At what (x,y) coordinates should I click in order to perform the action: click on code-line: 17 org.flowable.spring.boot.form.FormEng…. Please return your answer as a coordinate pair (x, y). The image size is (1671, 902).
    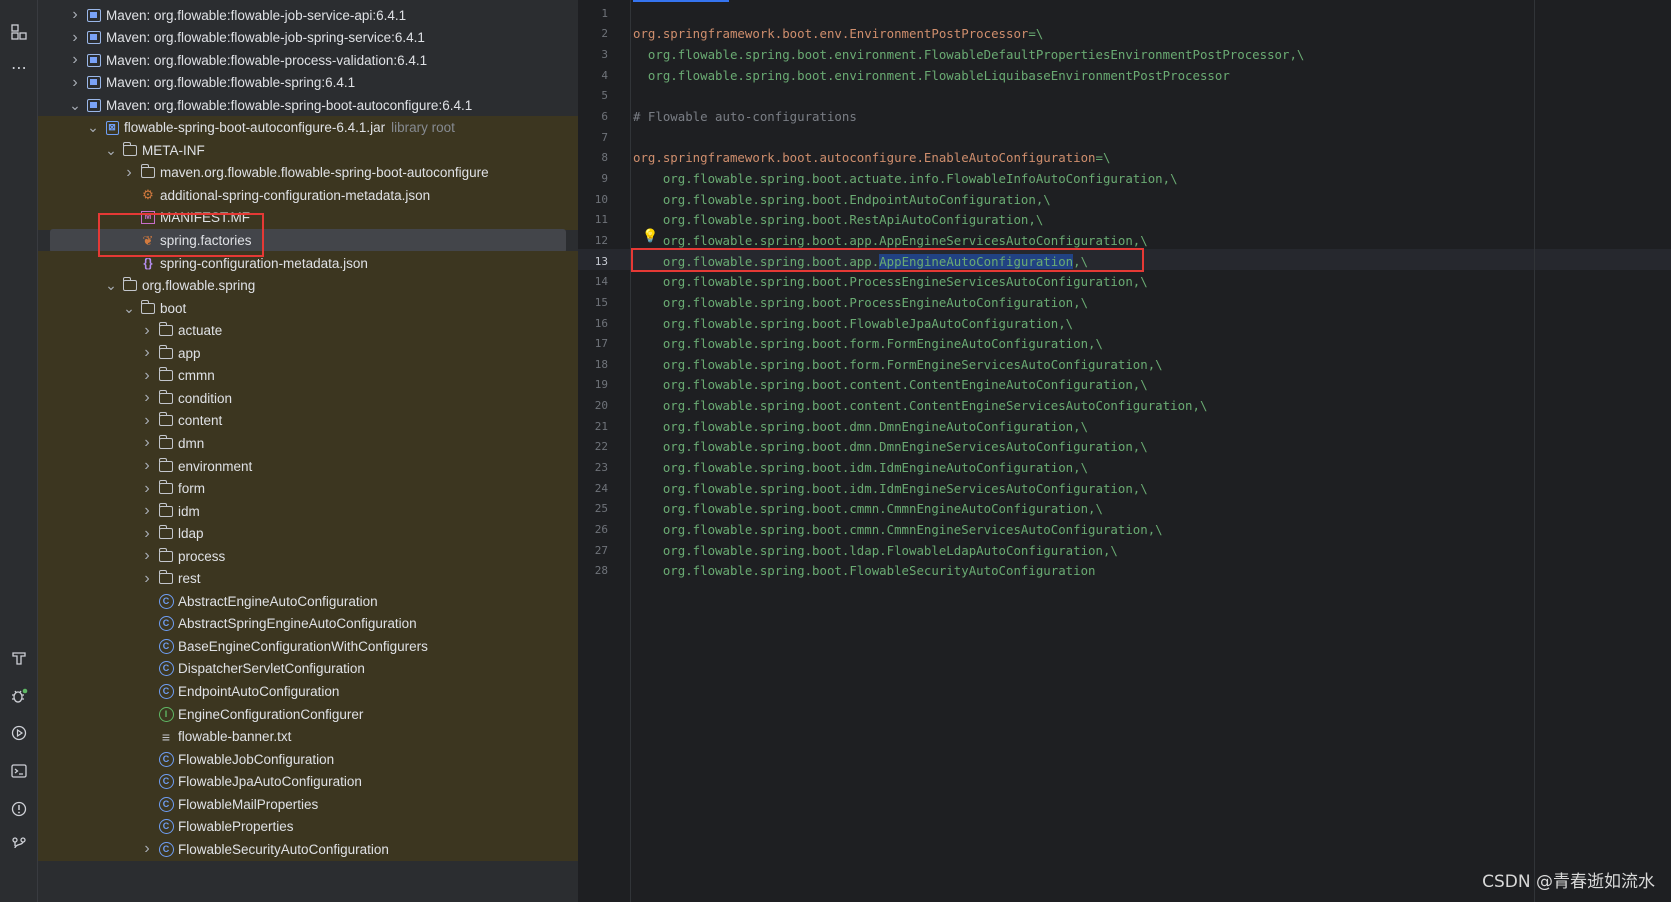
    Looking at the image, I should click on (1124, 343).